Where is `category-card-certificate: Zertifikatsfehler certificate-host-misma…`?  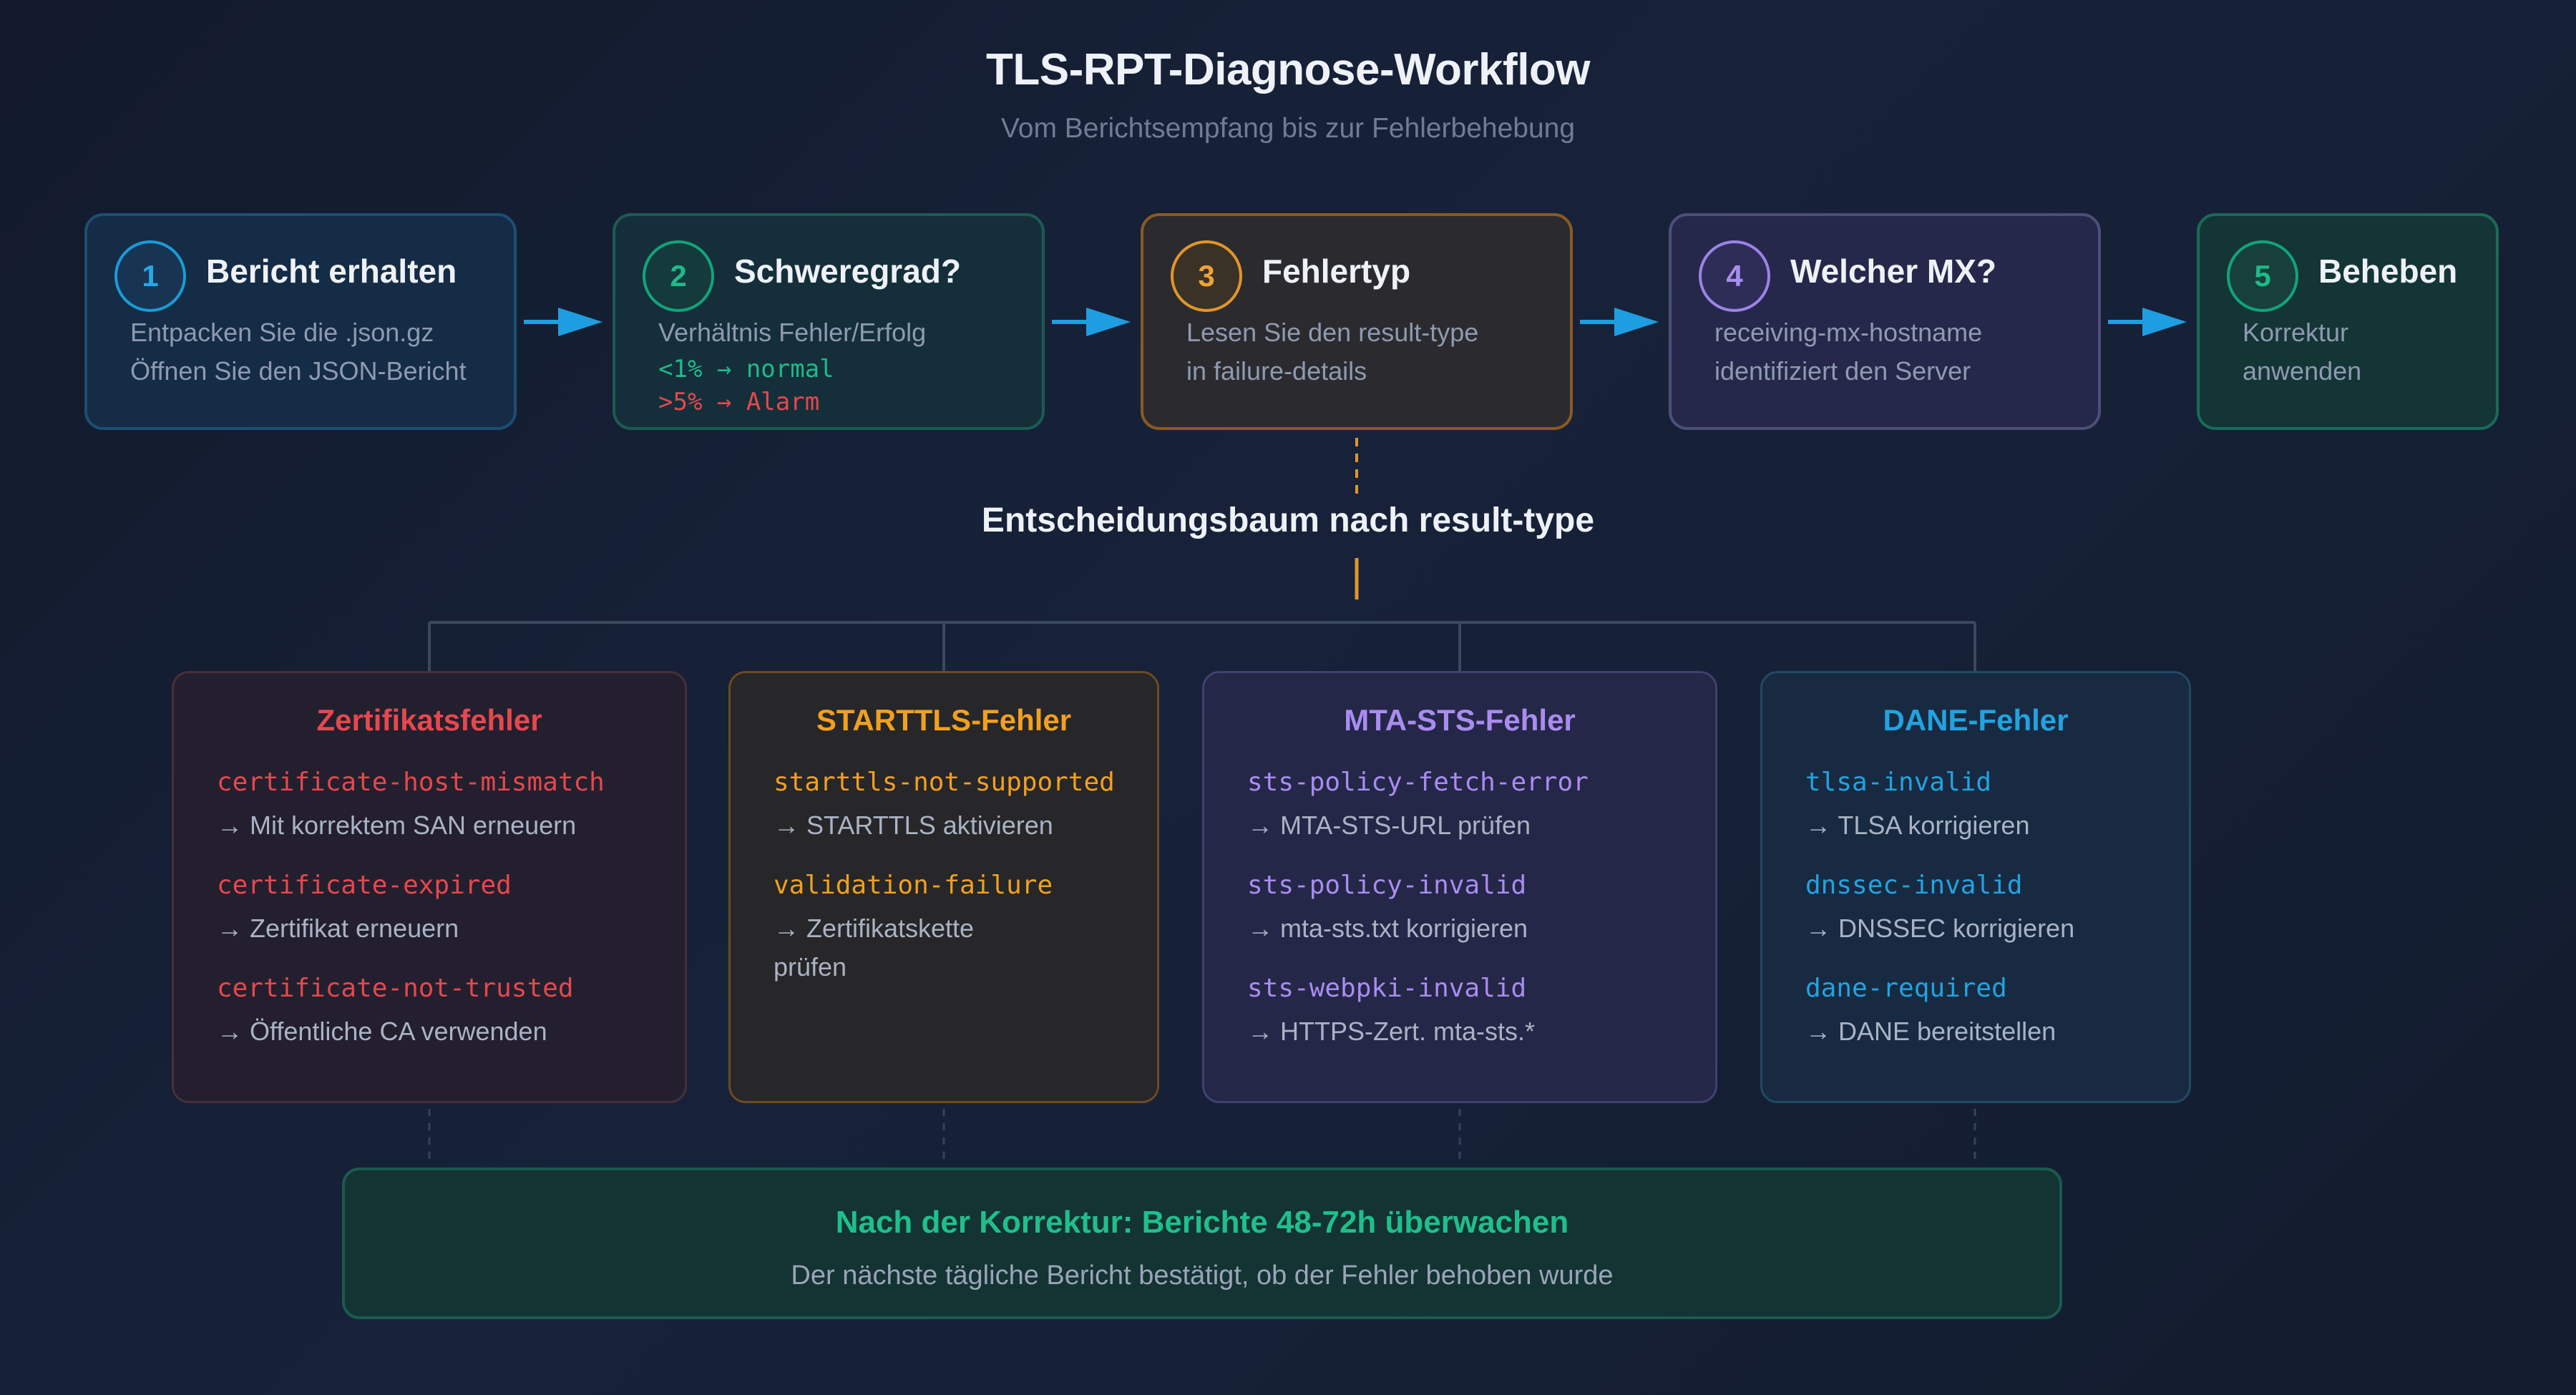 category-card-certificate: Zertifikatsfehler certificate-host-misma… is located at coordinates (429, 887).